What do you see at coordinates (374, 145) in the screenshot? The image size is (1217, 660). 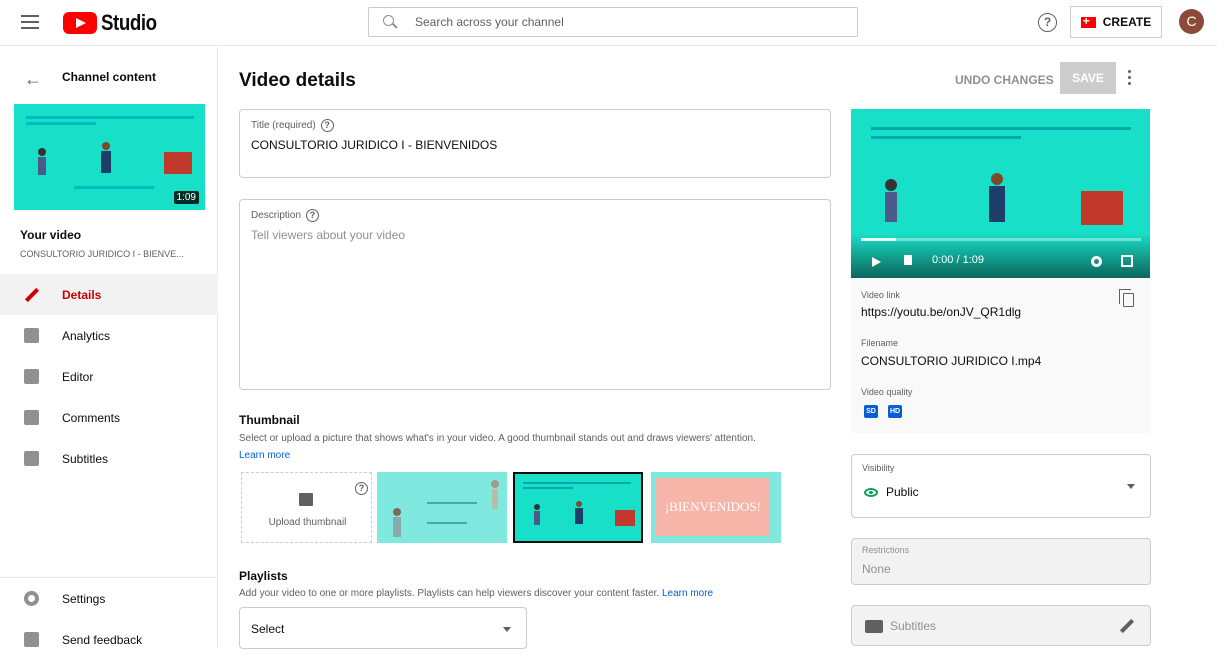 I see `title-input: CONSULTORIO JURIDICO I - BIENVENIDOS` at bounding box center [374, 145].